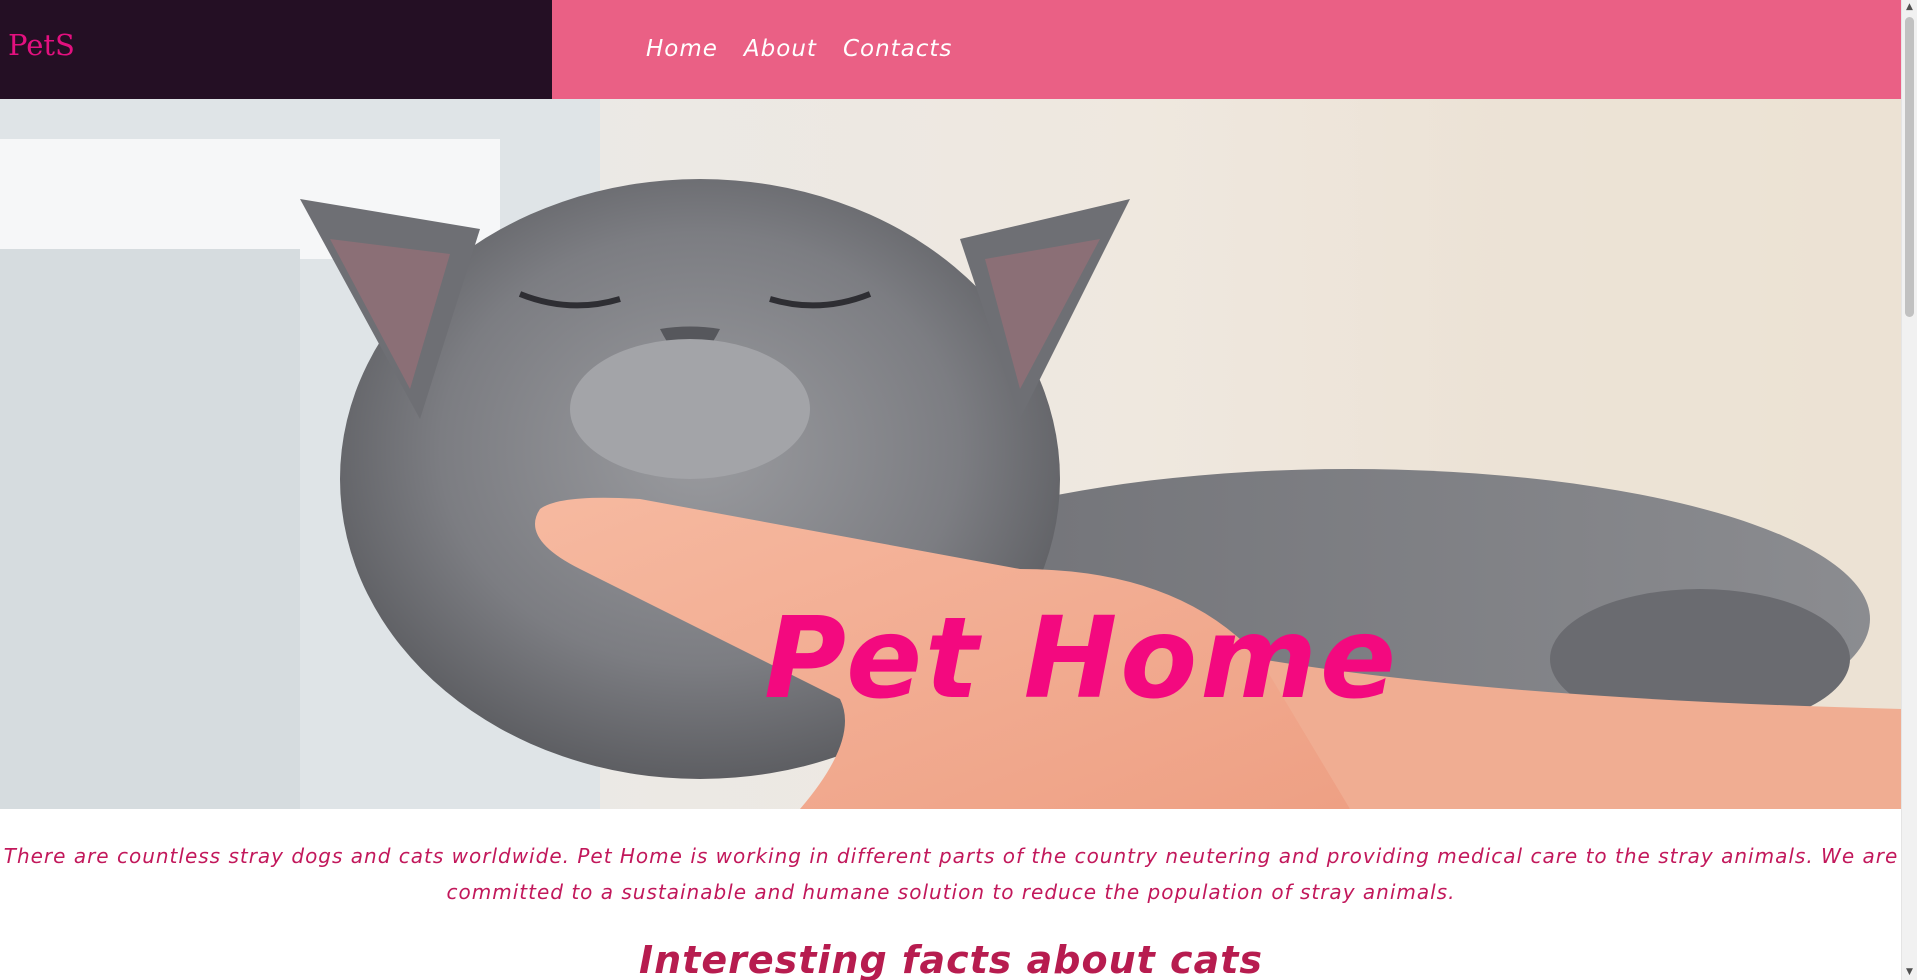 The height and width of the screenshot is (980, 1917). What do you see at coordinates (682, 49) in the screenshot?
I see `nav-link-home: Home` at bounding box center [682, 49].